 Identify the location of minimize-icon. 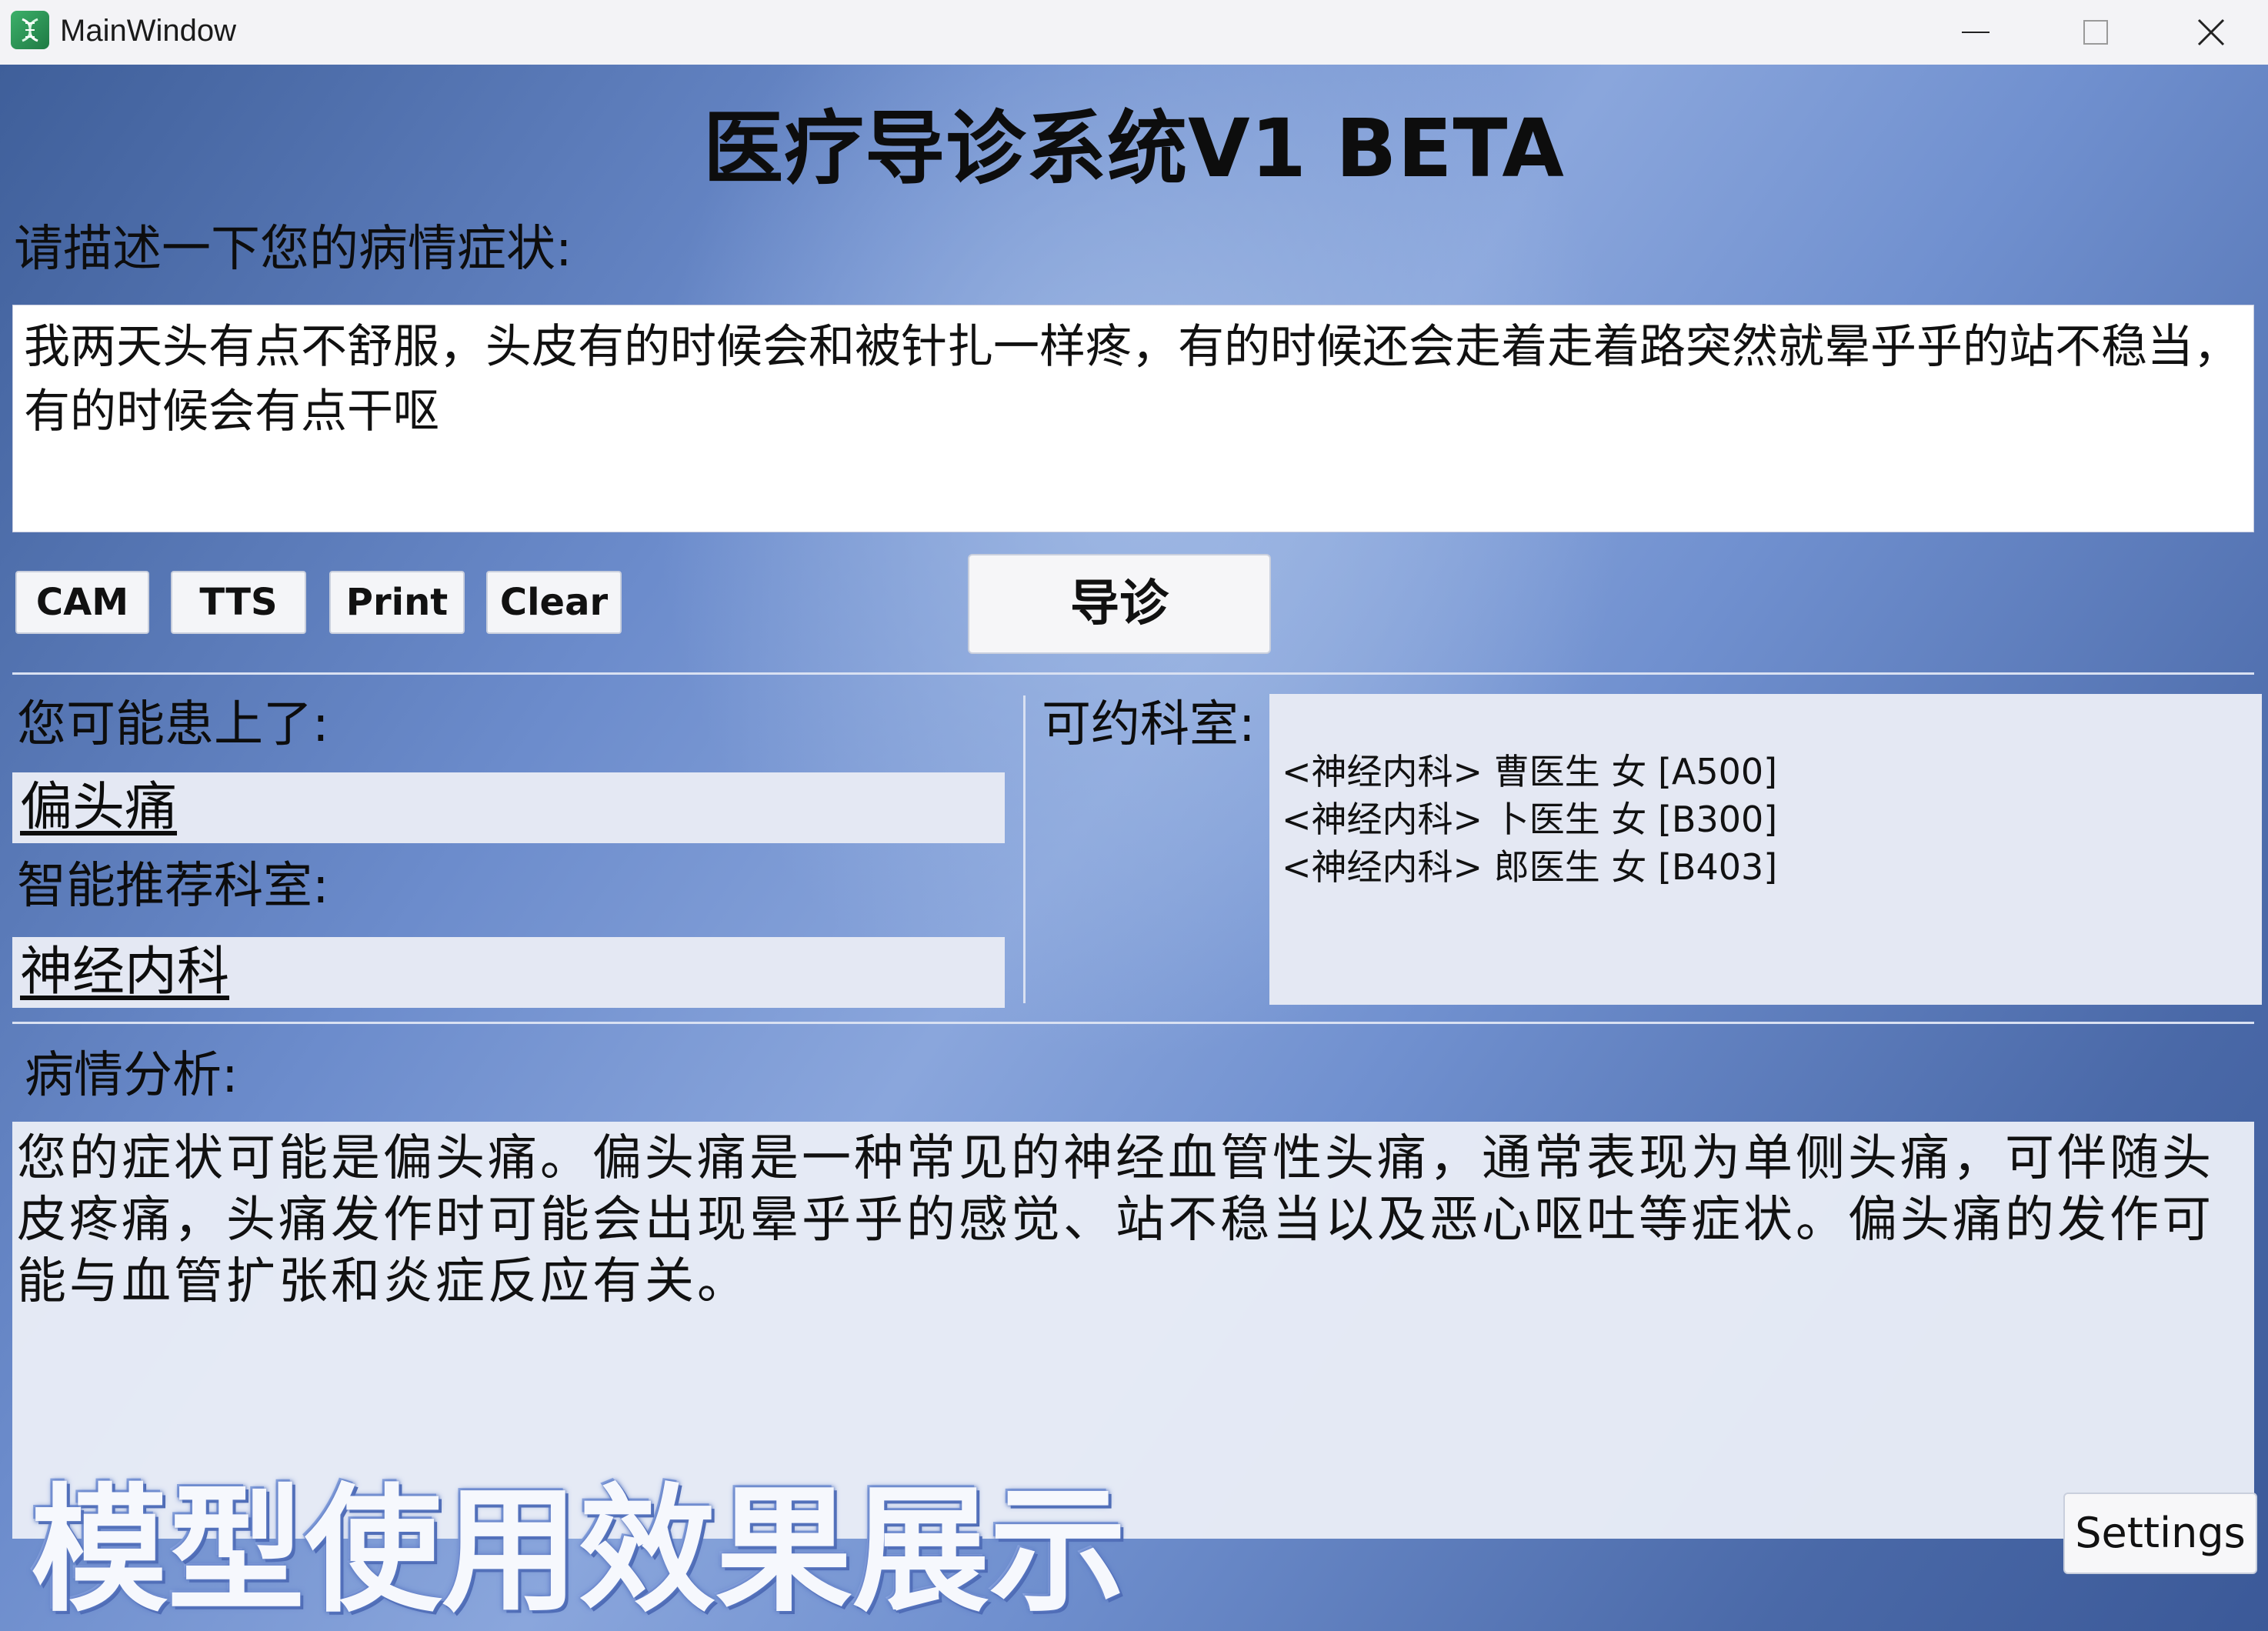
(1976, 33).